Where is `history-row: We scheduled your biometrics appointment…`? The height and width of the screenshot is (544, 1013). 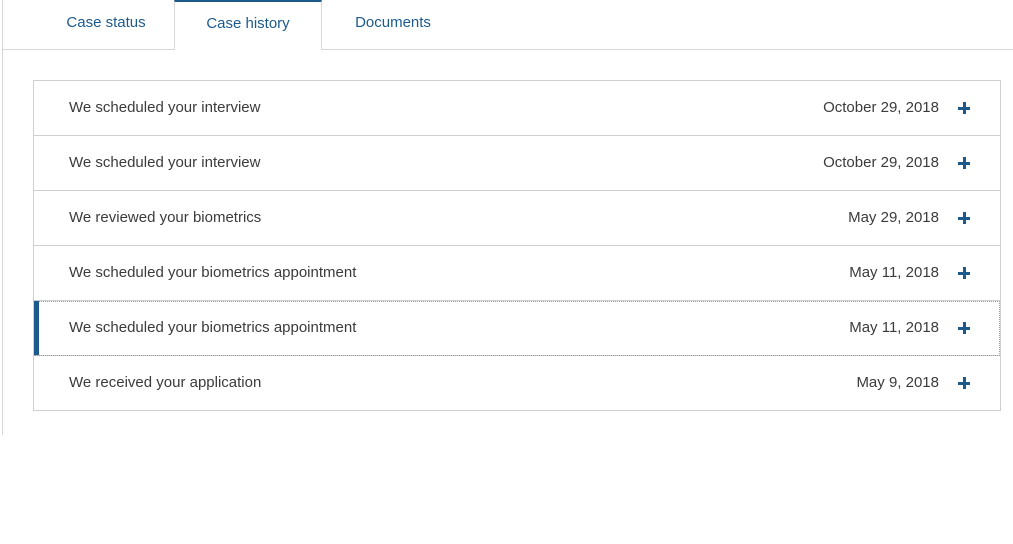
history-row: We scheduled your biometrics appointment… is located at coordinates (517, 273).